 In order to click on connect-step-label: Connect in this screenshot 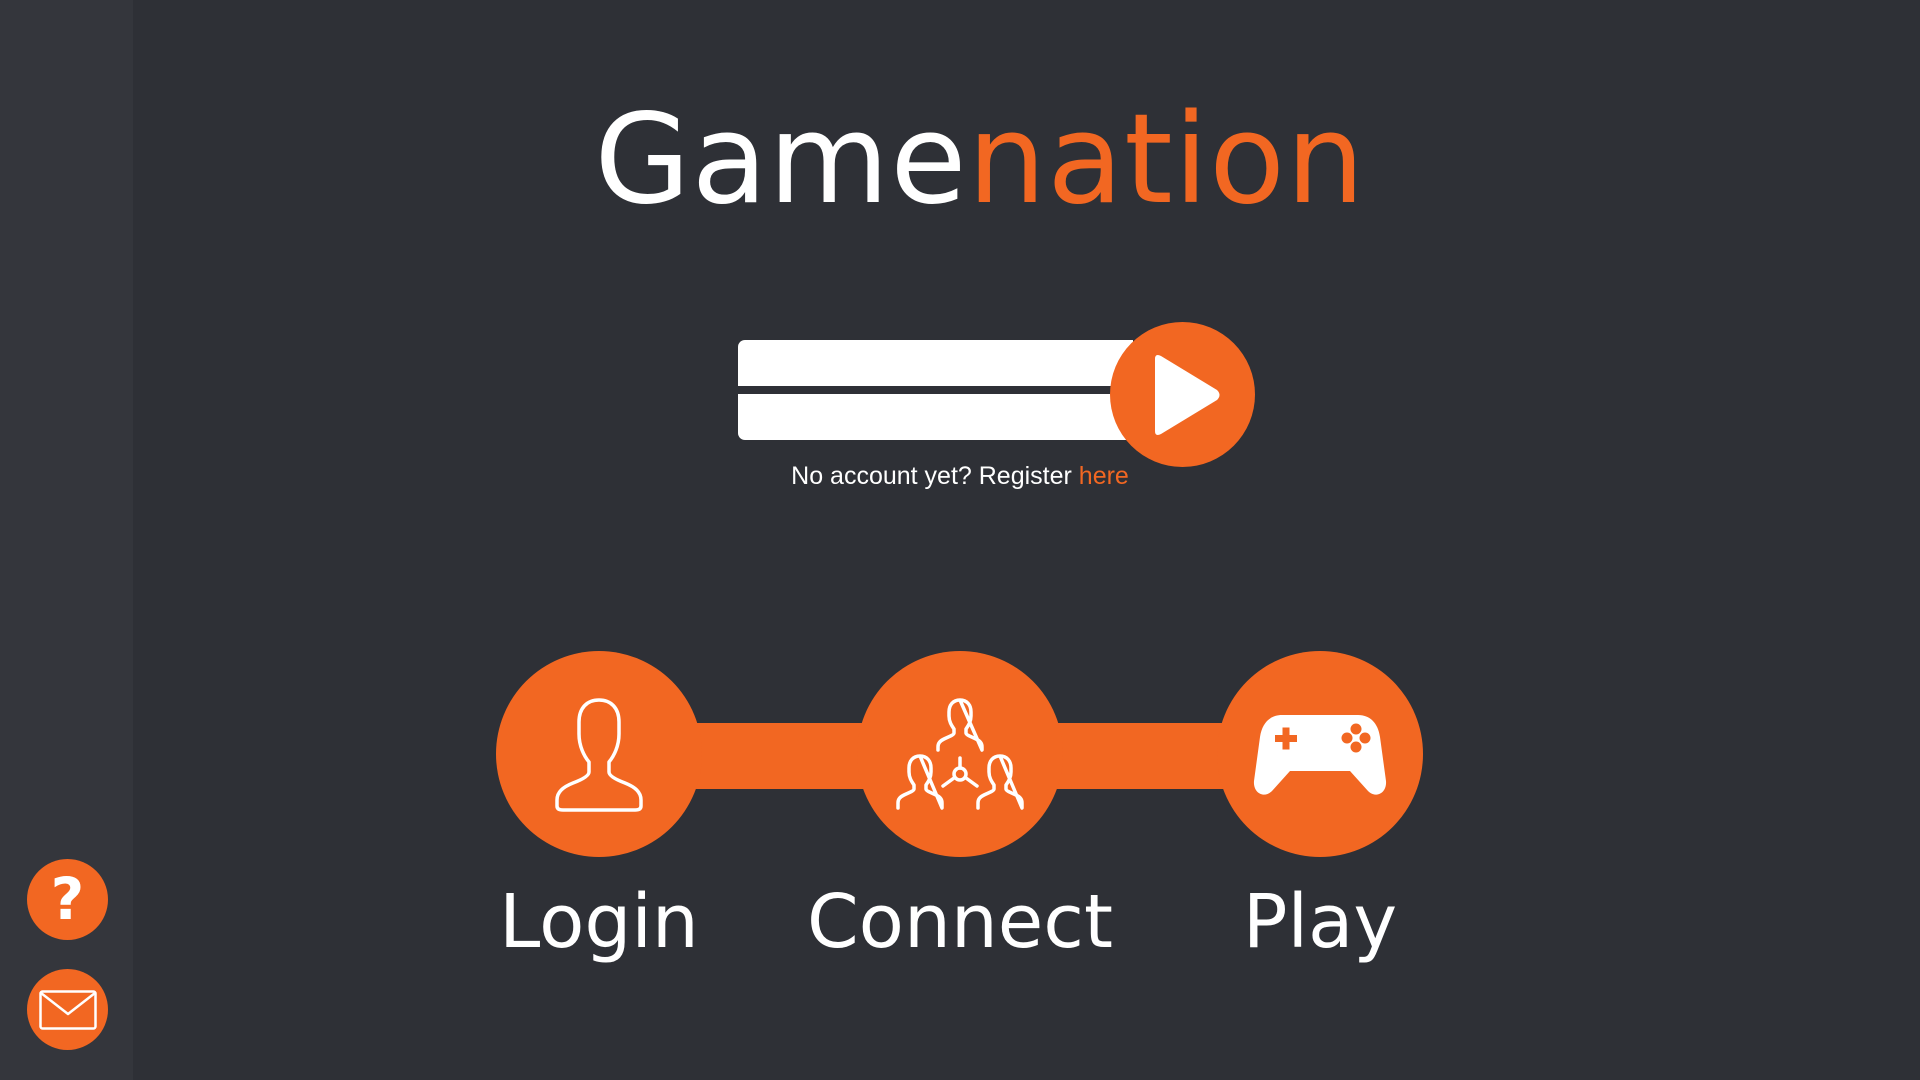, I will do `click(960, 922)`.